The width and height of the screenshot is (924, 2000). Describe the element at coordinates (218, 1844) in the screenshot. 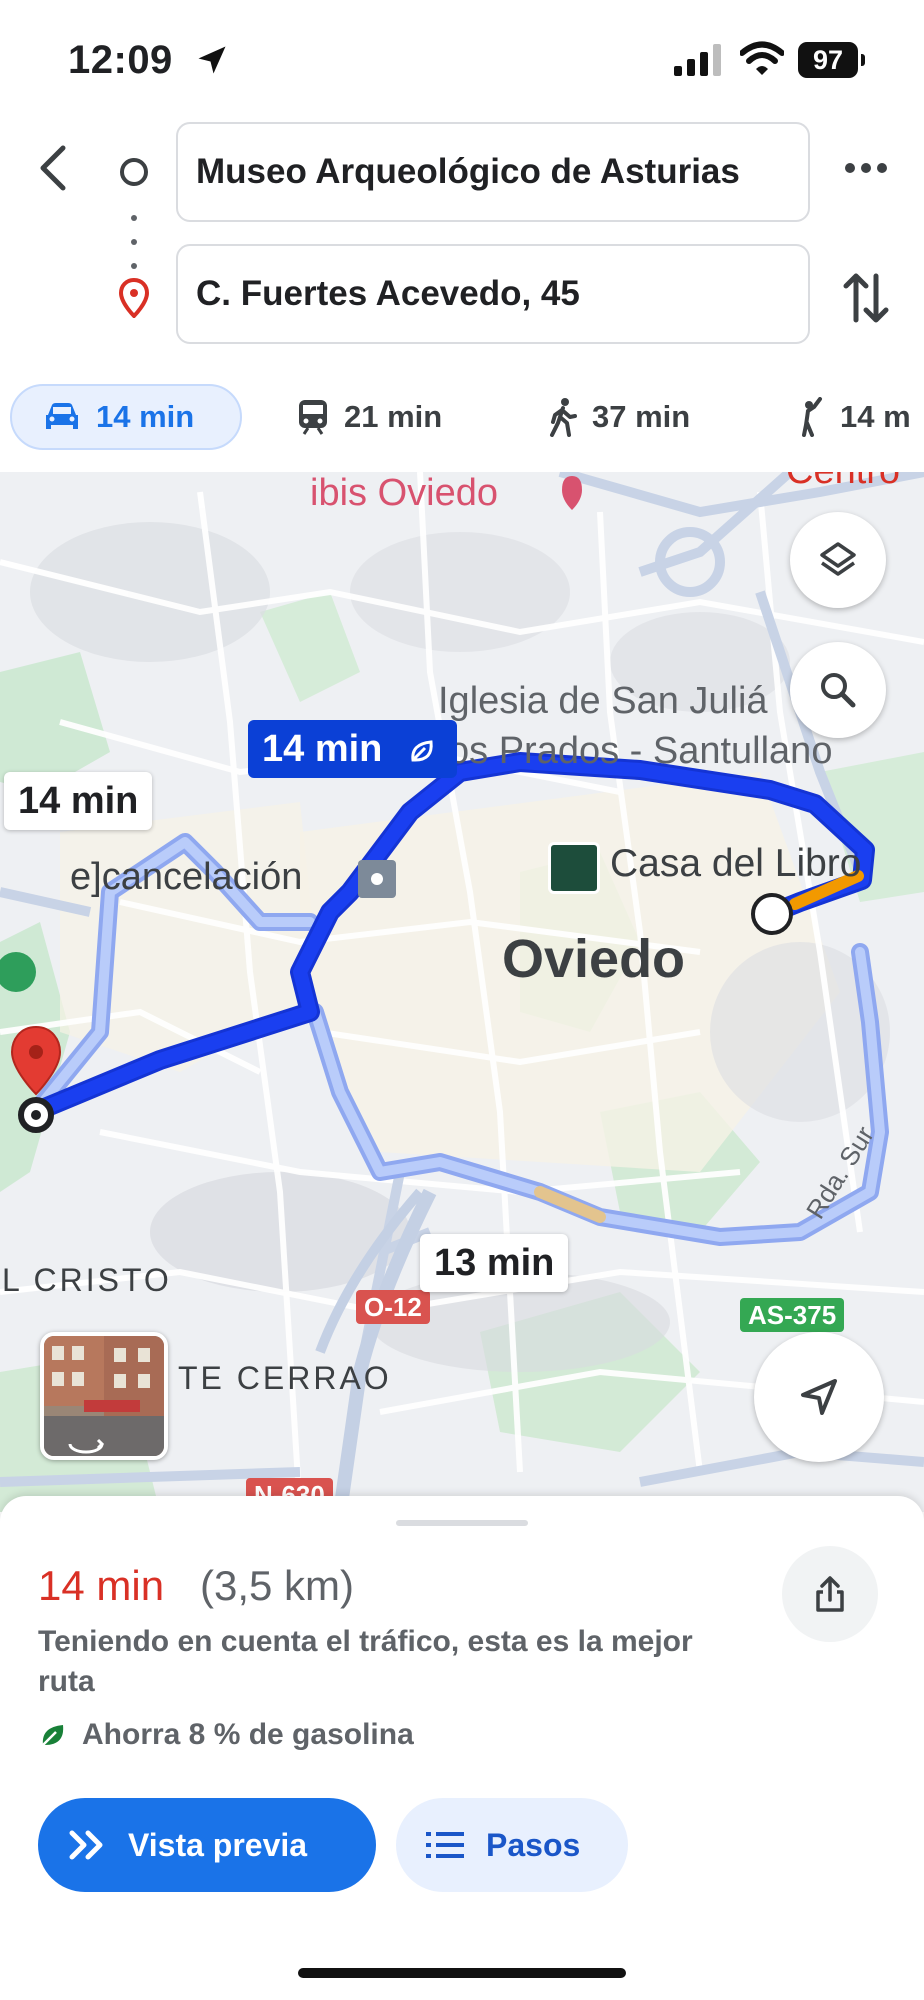

I see `preview-button-label: Vista previa` at that location.